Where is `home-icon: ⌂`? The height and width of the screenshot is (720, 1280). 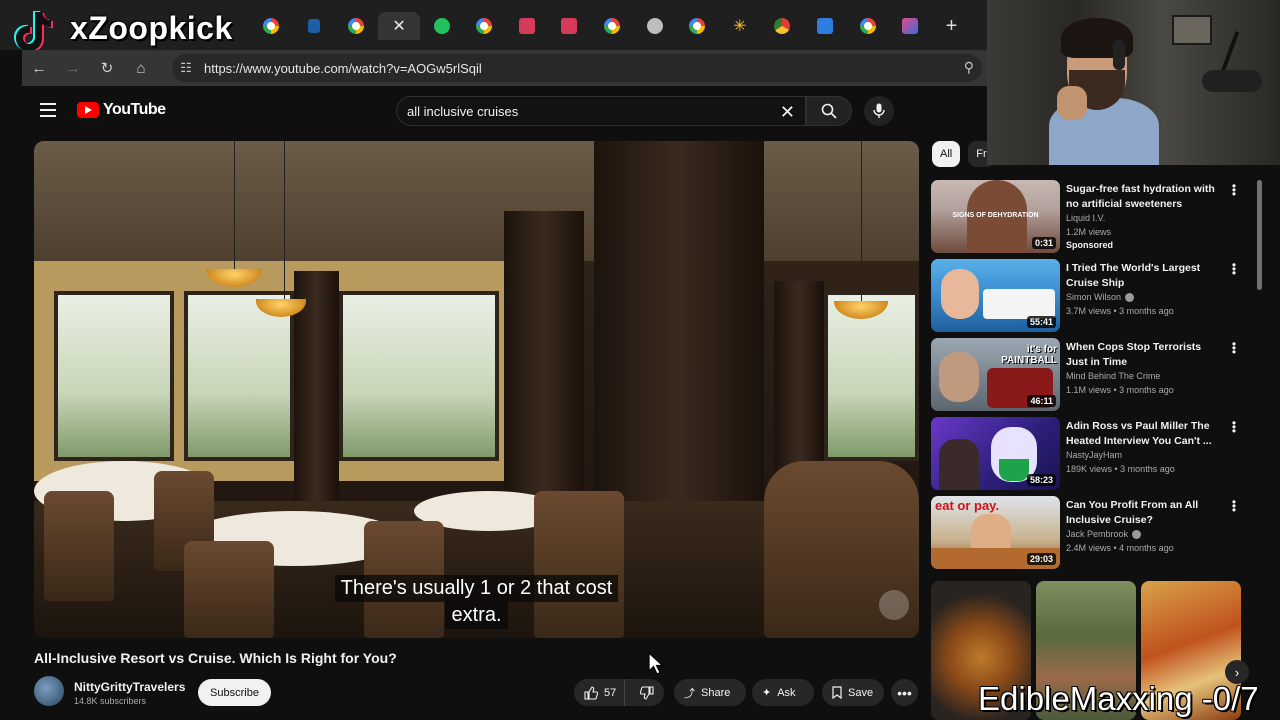
home-icon: ⌂ is located at coordinates (141, 68).